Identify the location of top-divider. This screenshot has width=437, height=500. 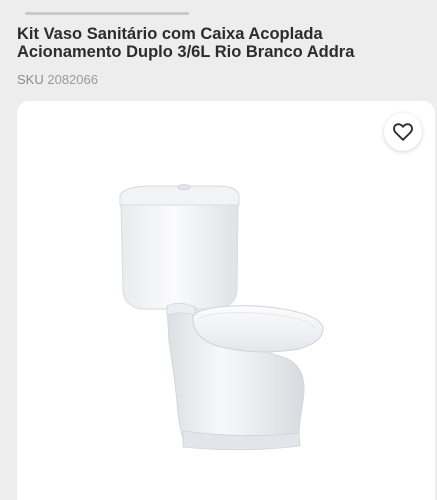
(107, 13).